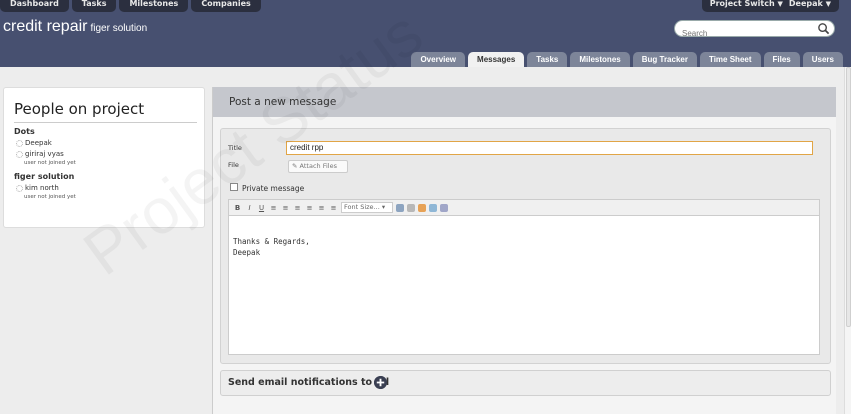 The image size is (851, 414). I want to click on attach-files-label: Attach Files, so click(318, 166).